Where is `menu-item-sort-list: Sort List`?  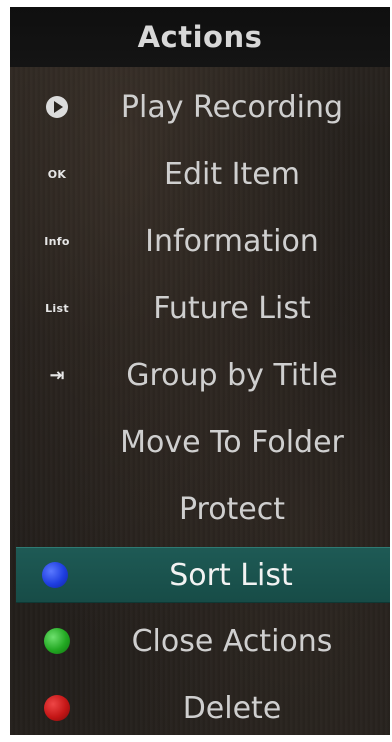 menu-item-sort-list: Sort List is located at coordinates (203, 575).